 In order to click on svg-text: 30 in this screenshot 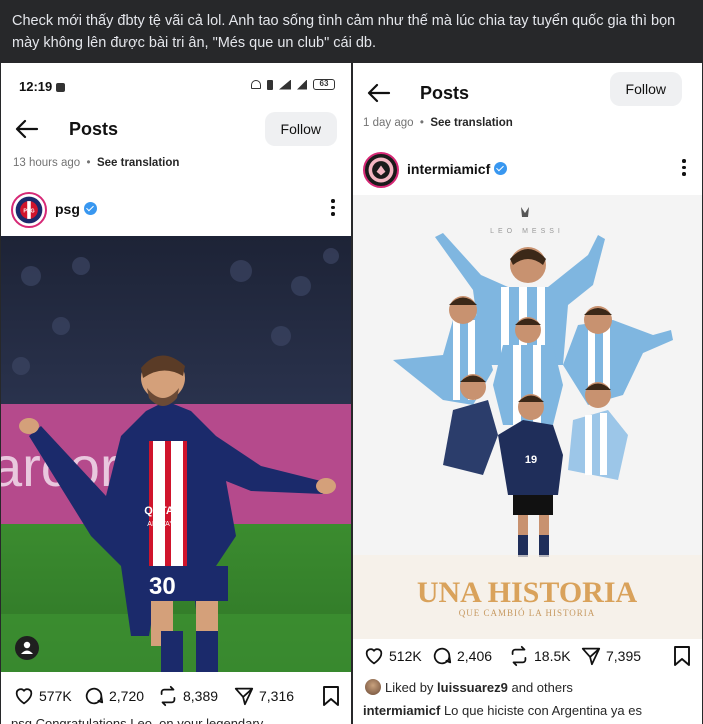, I will do `click(162, 586)`.